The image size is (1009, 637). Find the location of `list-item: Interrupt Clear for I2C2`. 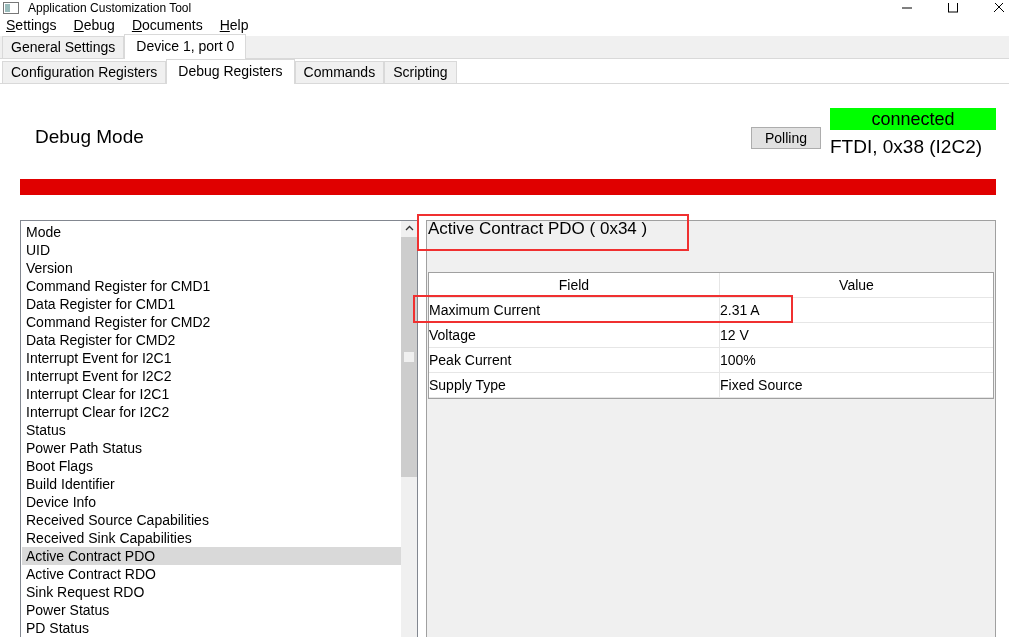

list-item: Interrupt Clear for I2C2 is located at coordinates (211, 412).